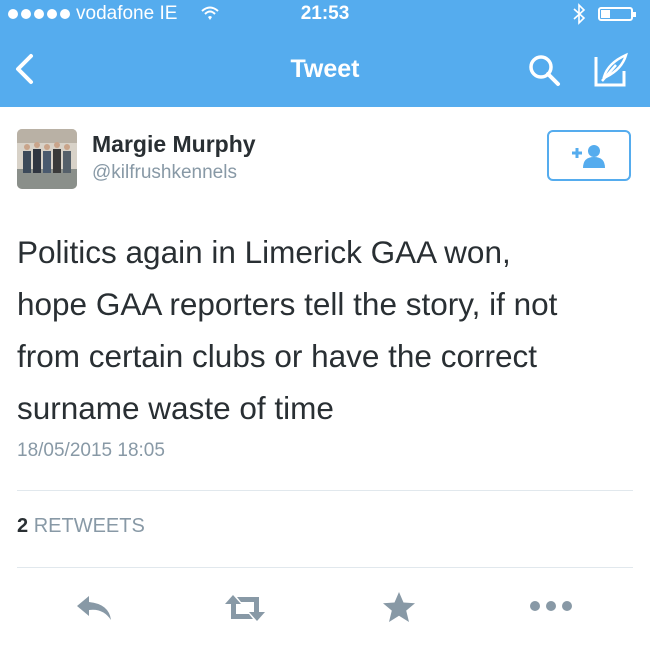  I want to click on author-handle: @kilfrushkennels, so click(164, 173).